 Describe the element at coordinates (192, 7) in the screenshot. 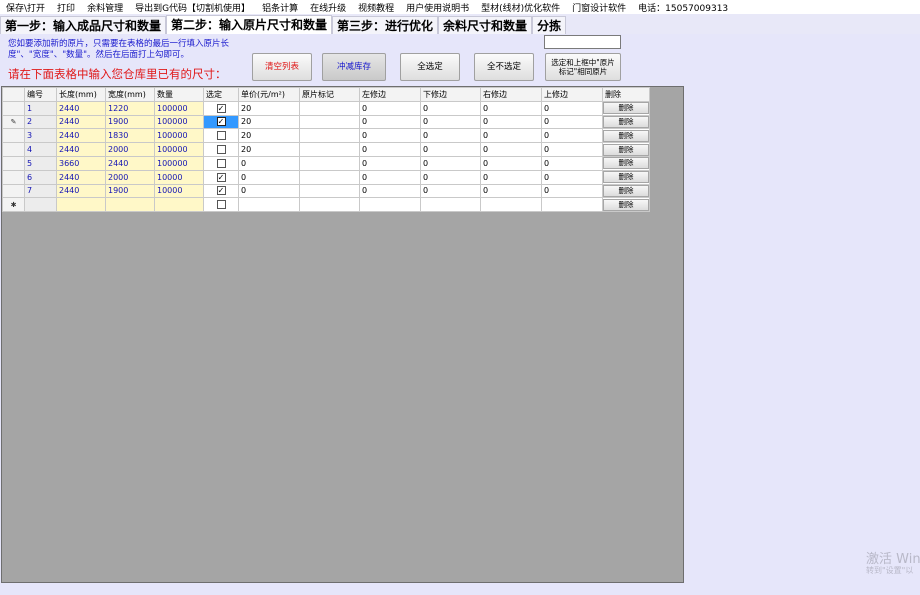

I see `menu-item: 导出到G代码【切割机使用】` at that location.